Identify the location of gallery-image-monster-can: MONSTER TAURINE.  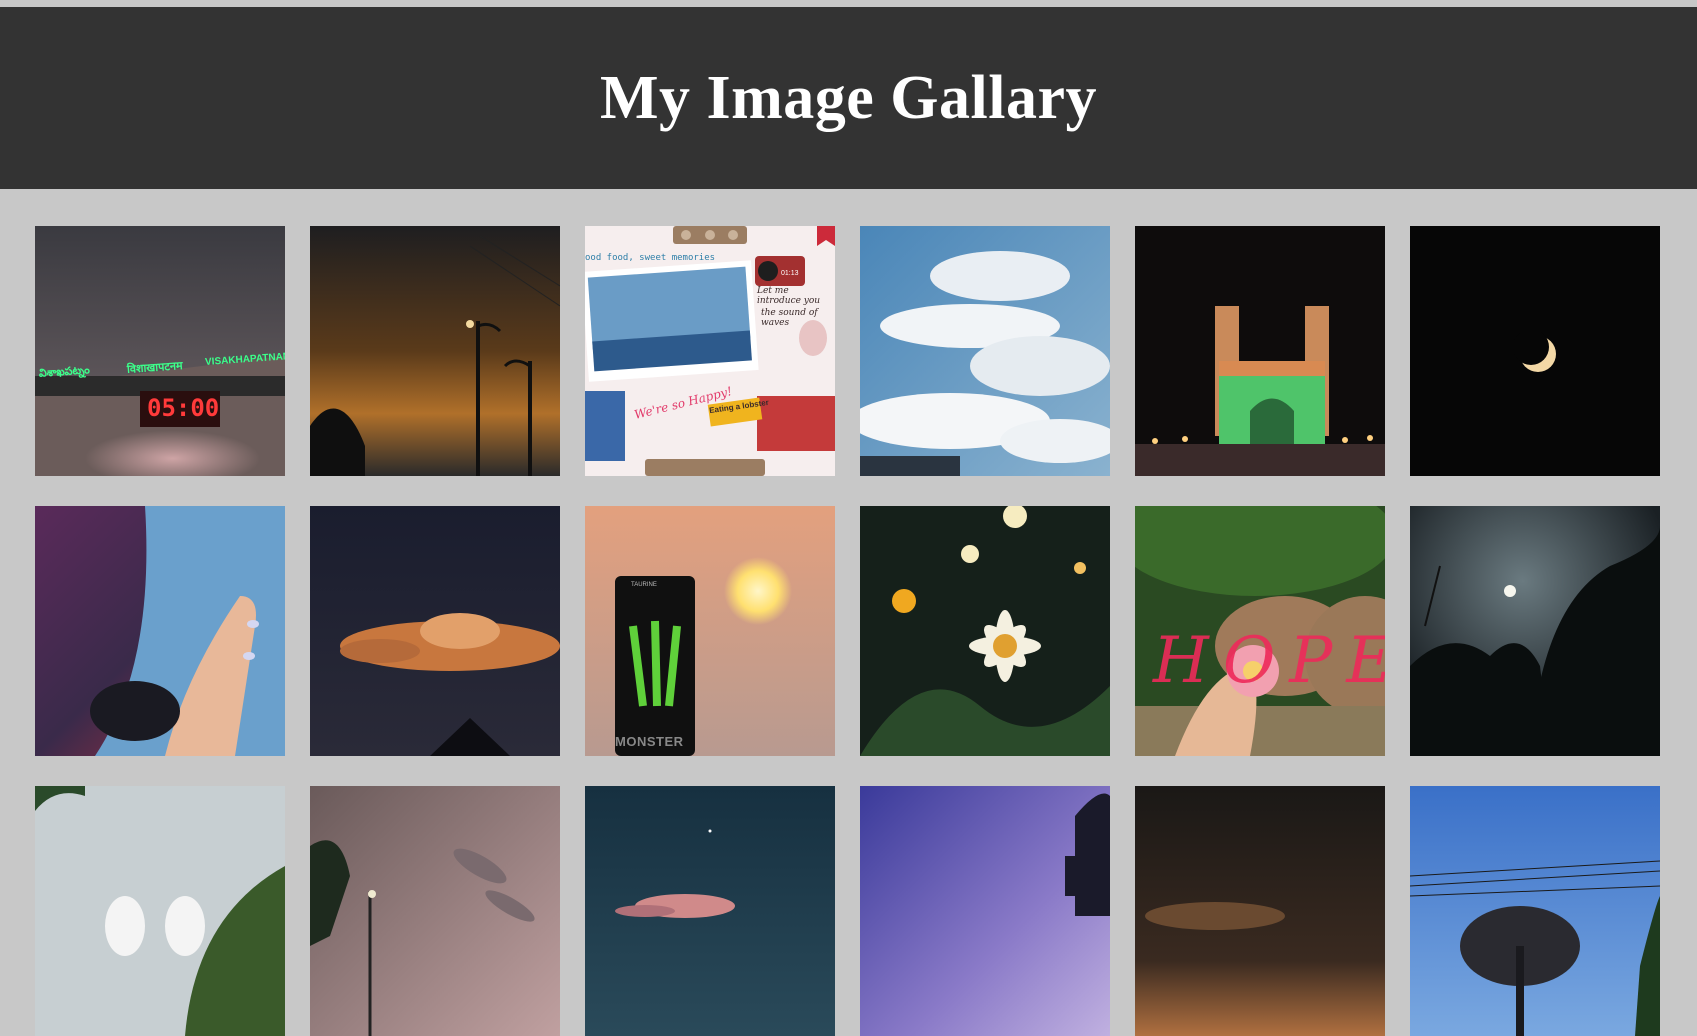
(710, 631).